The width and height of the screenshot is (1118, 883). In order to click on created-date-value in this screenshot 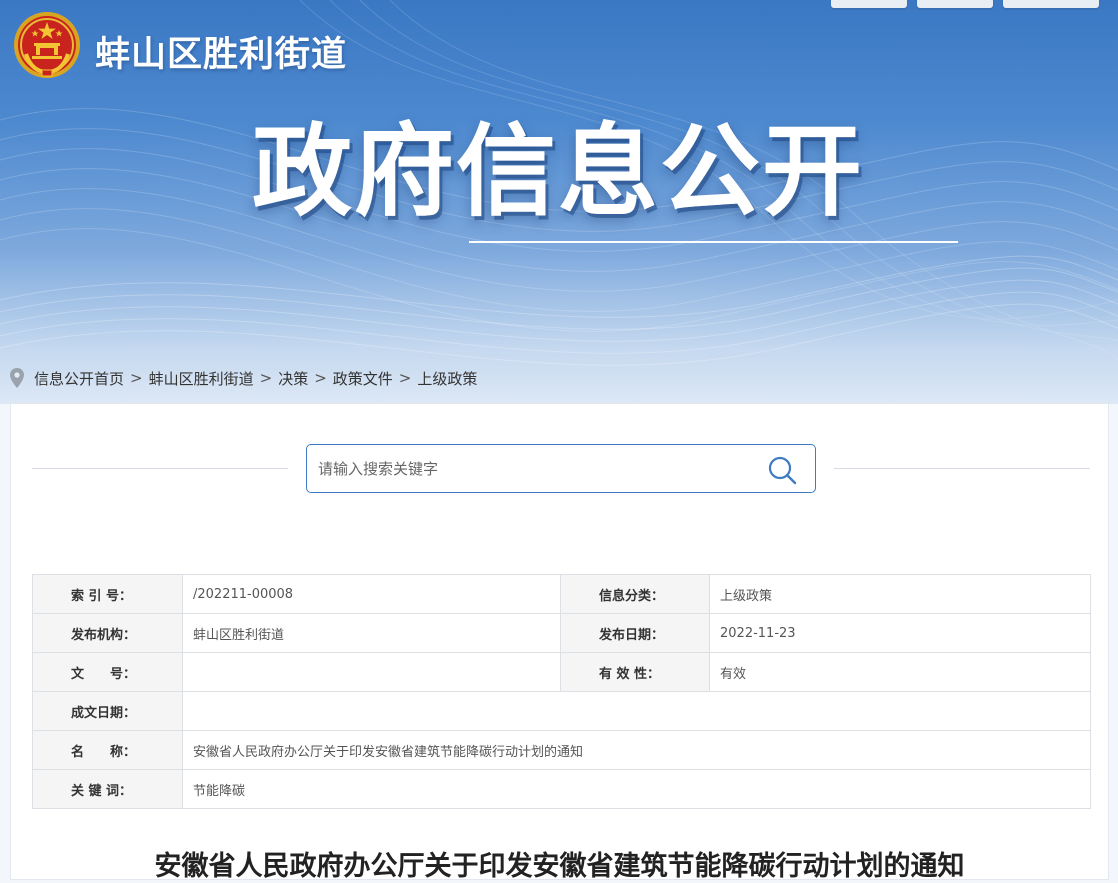, I will do `click(636, 711)`.